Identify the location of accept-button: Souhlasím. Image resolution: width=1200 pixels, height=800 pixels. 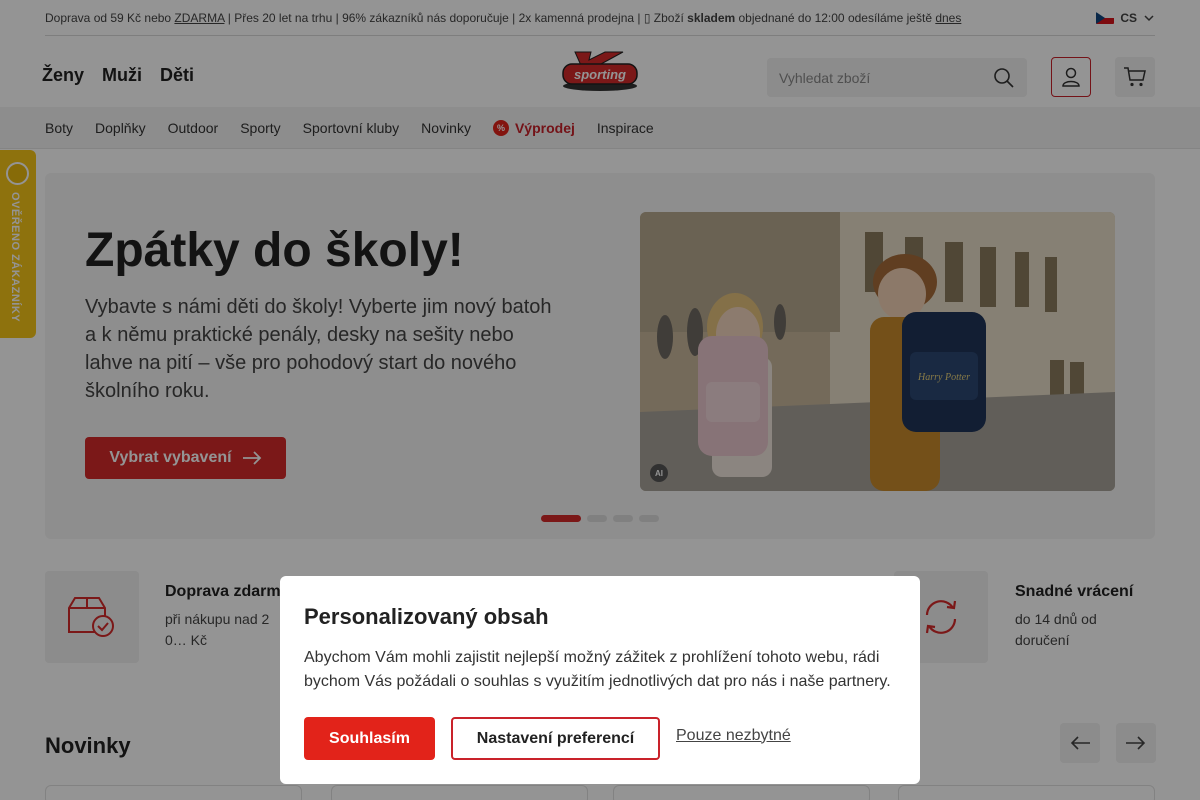
(369, 738).